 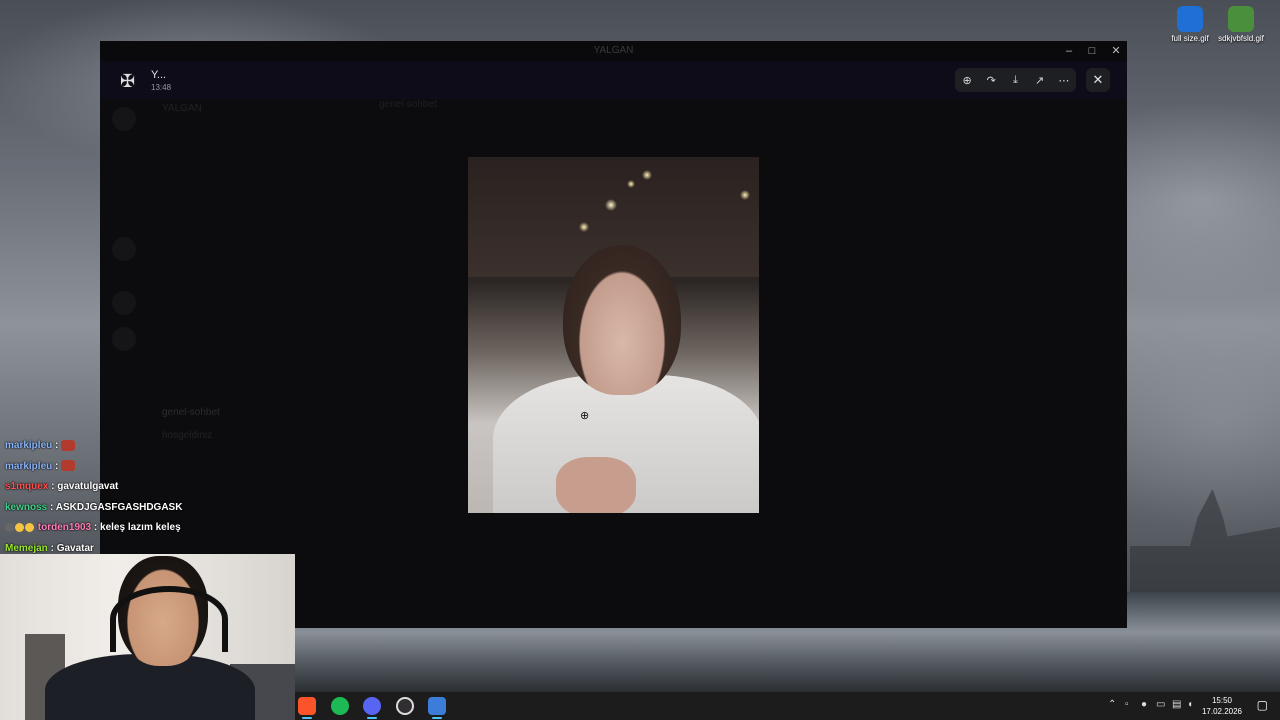 I want to click on chevron-up-icon: ⌃, so click(x=1112, y=704).